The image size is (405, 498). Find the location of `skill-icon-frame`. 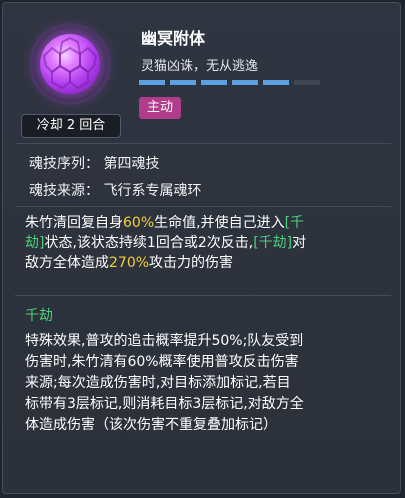

skill-icon-frame is located at coordinates (70, 64).